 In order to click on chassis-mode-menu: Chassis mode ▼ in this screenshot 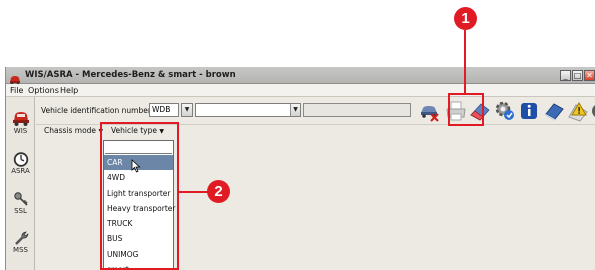, I will do `click(73, 131)`.